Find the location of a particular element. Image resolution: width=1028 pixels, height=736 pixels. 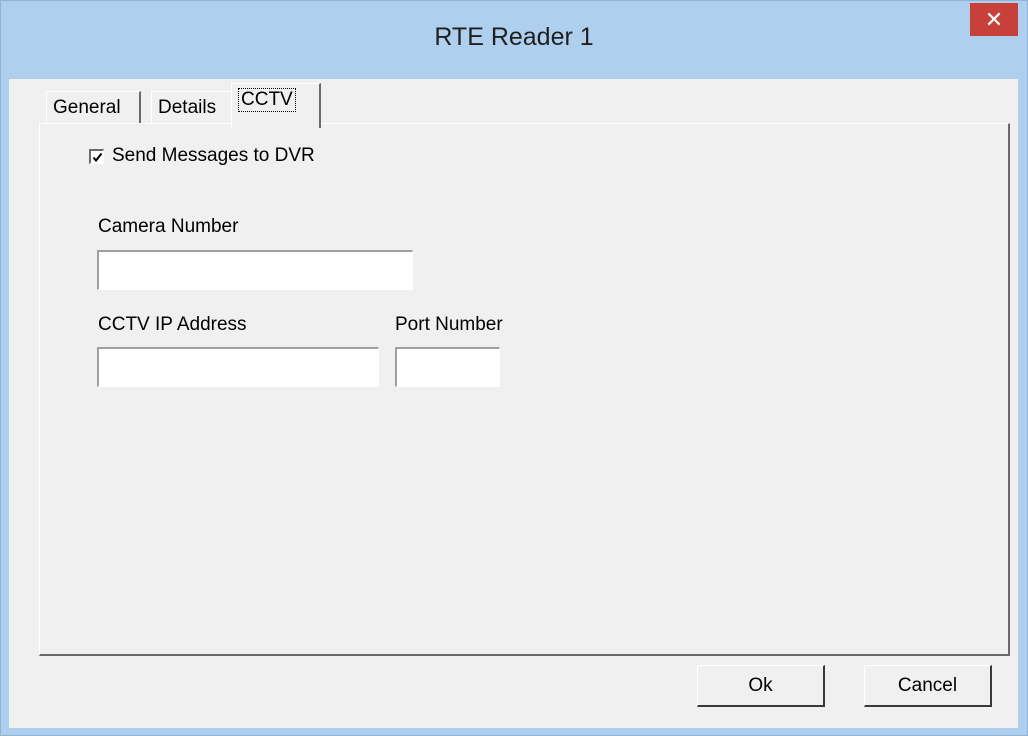

send-messages-checkbox is located at coordinates (96, 156).